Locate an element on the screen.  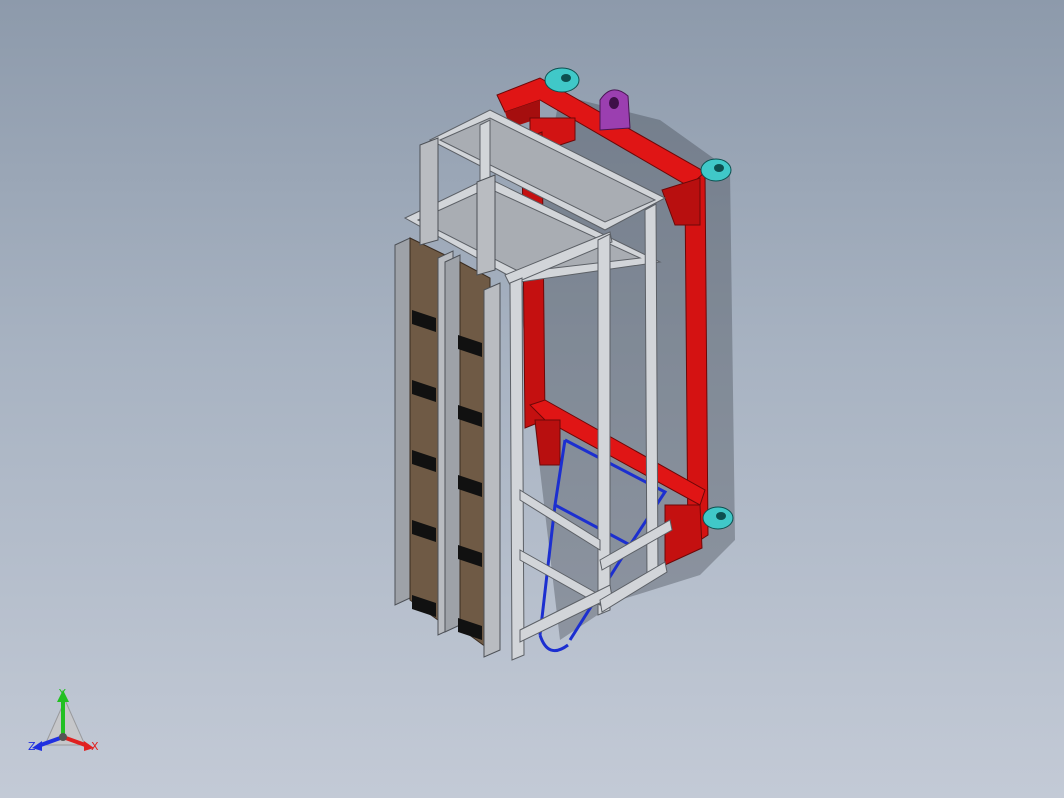
triad-y-label: Y is located at coordinates (62, 693).